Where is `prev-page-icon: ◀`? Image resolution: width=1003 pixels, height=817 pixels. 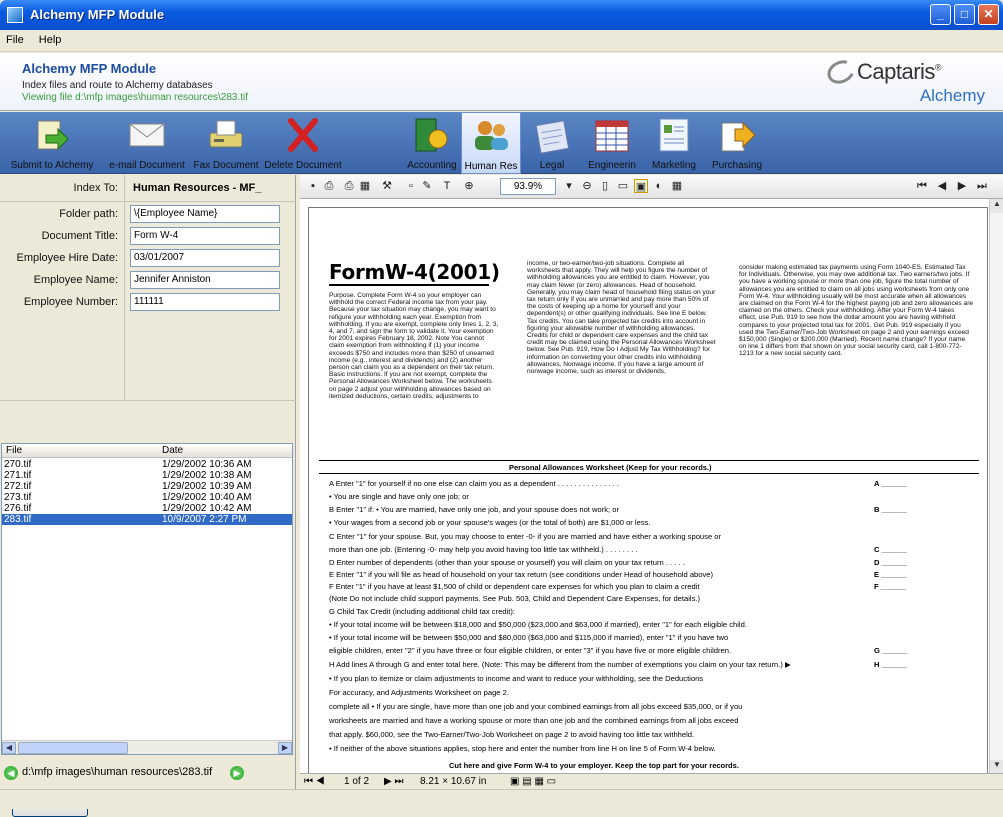 prev-page-icon: ◀ is located at coordinates (942, 186).